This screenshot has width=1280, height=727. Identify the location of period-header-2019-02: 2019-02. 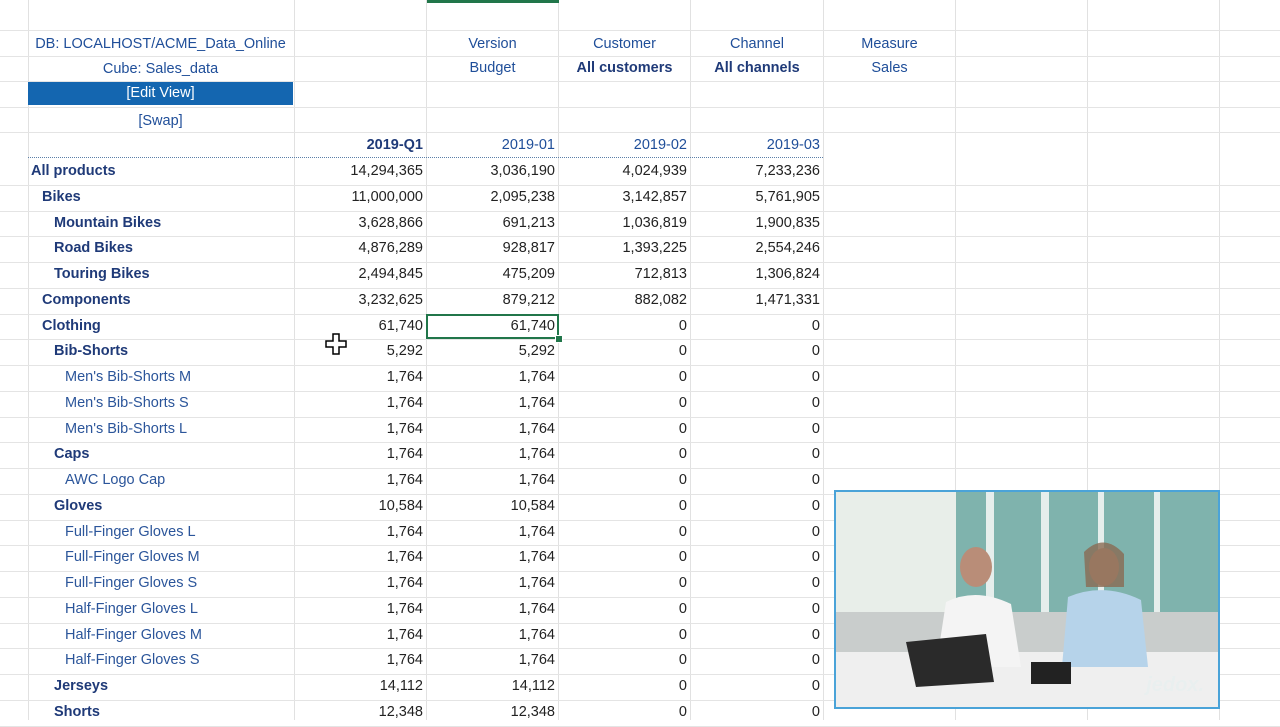
(623, 145).